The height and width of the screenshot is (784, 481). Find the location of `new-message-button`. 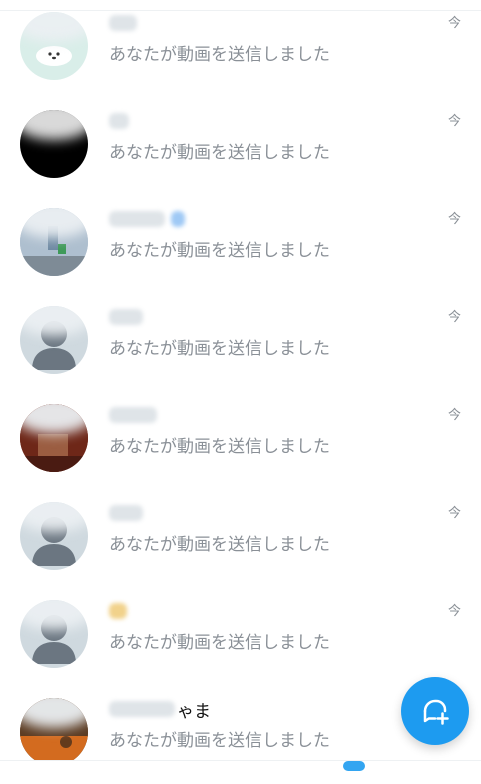

new-message-button is located at coordinates (435, 711).